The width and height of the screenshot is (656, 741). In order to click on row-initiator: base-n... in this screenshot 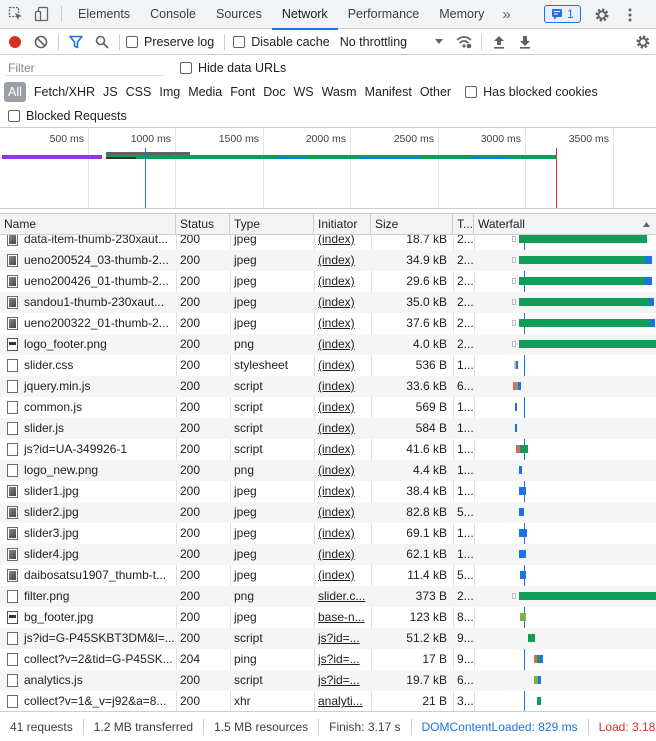, I will do `click(342, 617)`.